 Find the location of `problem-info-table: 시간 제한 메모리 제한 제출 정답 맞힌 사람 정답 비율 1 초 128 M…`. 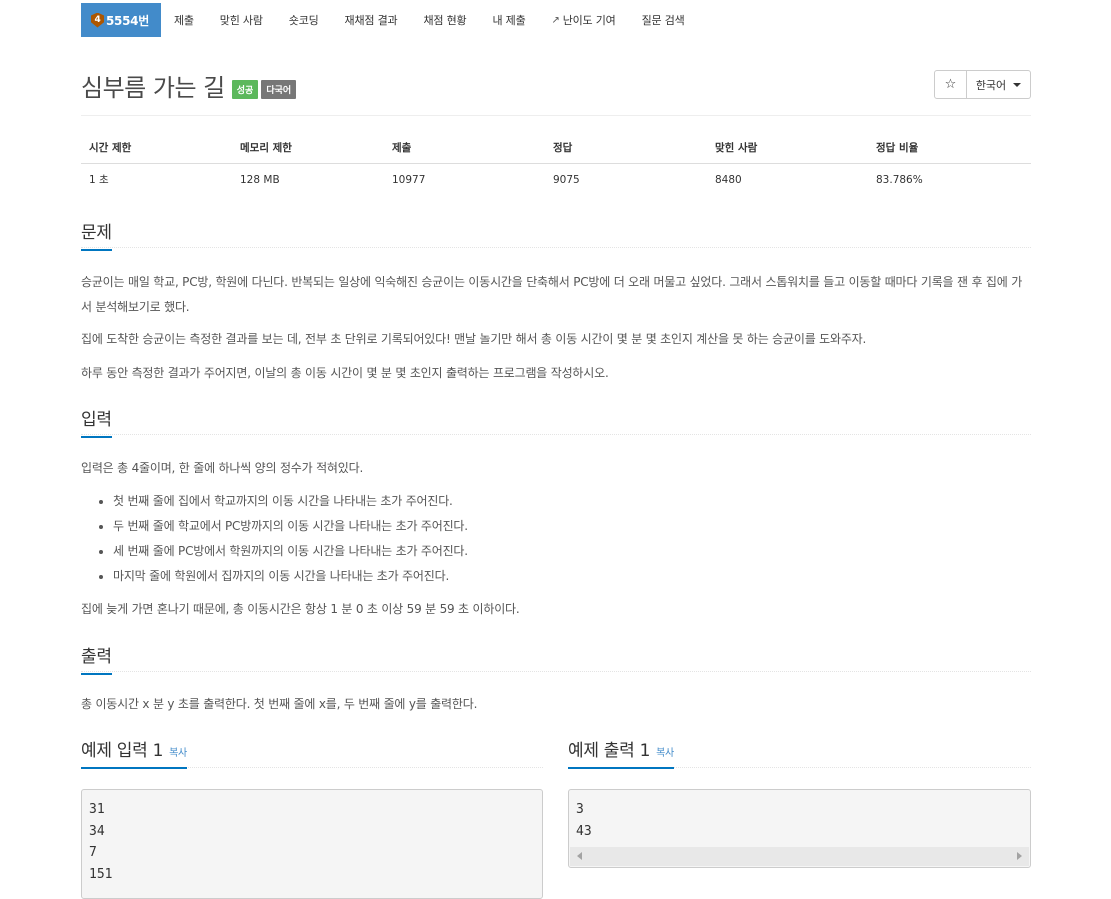

problem-info-table: 시간 제한 메모리 제한 제출 정답 맞힌 사람 정답 비율 1 초 128 M… is located at coordinates (556, 163).